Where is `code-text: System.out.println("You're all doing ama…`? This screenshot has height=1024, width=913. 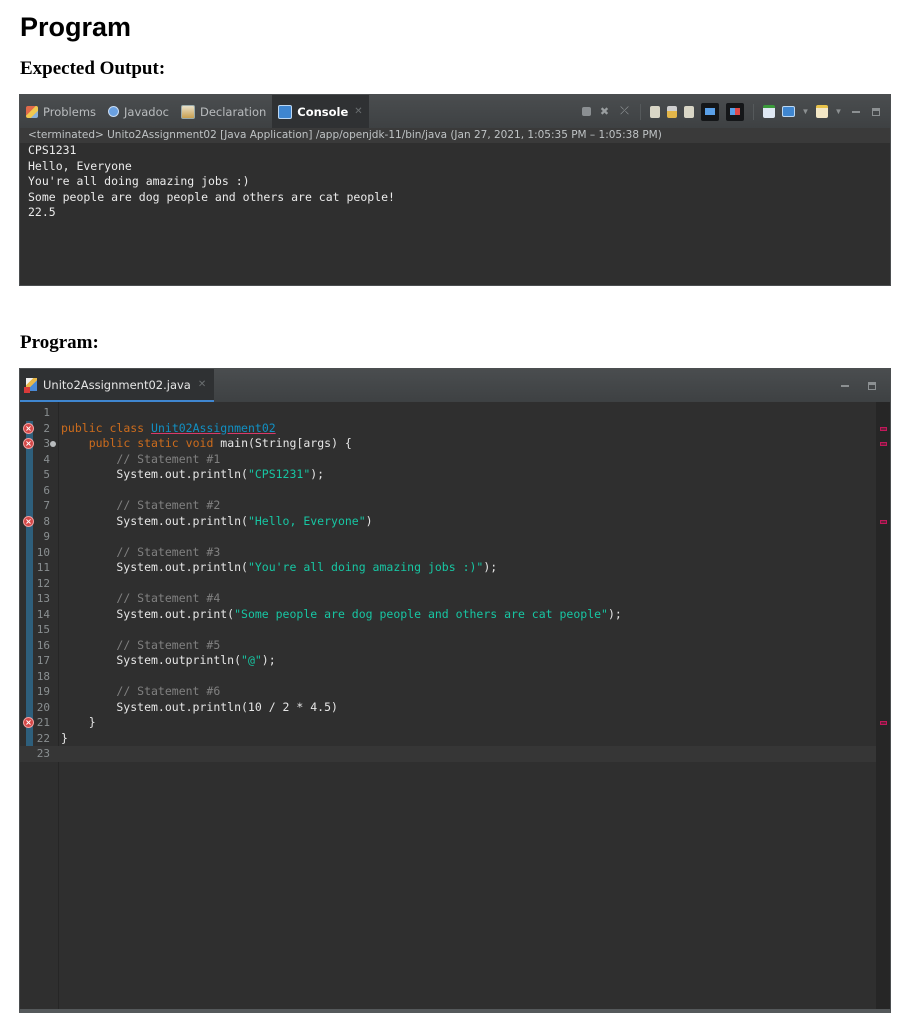
code-text: System.out.println("You're all doing ama… is located at coordinates (279, 567).